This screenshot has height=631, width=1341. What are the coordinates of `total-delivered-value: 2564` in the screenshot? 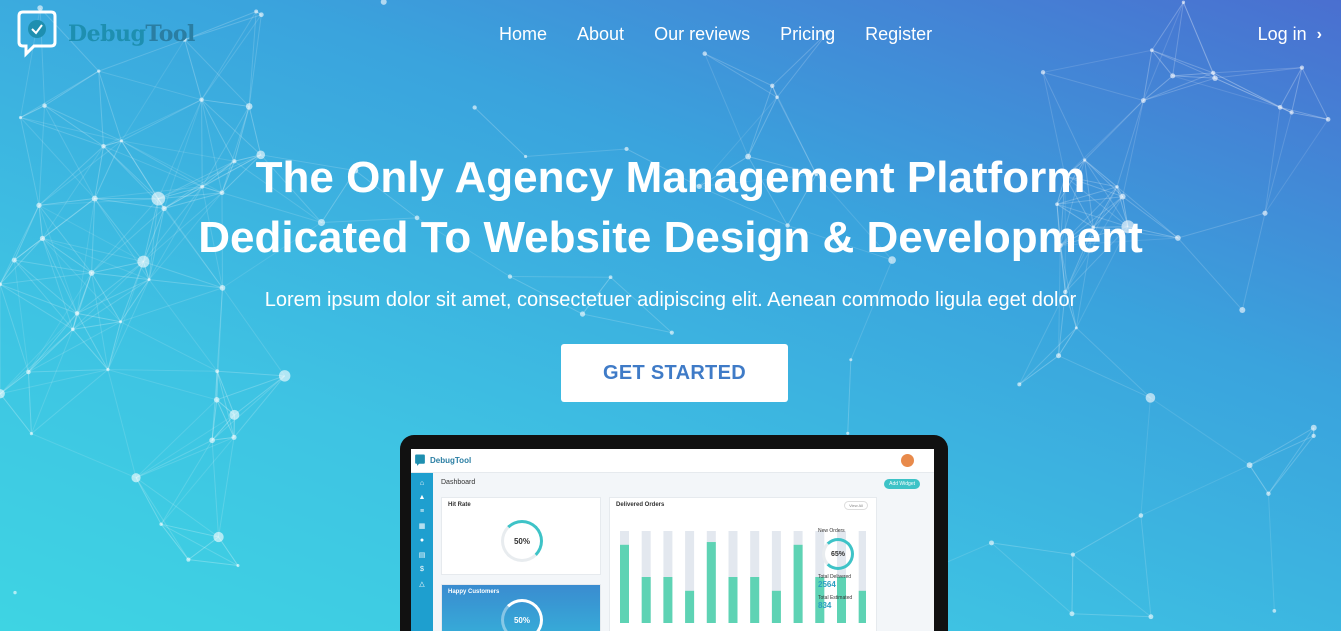 It's located at (827, 584).